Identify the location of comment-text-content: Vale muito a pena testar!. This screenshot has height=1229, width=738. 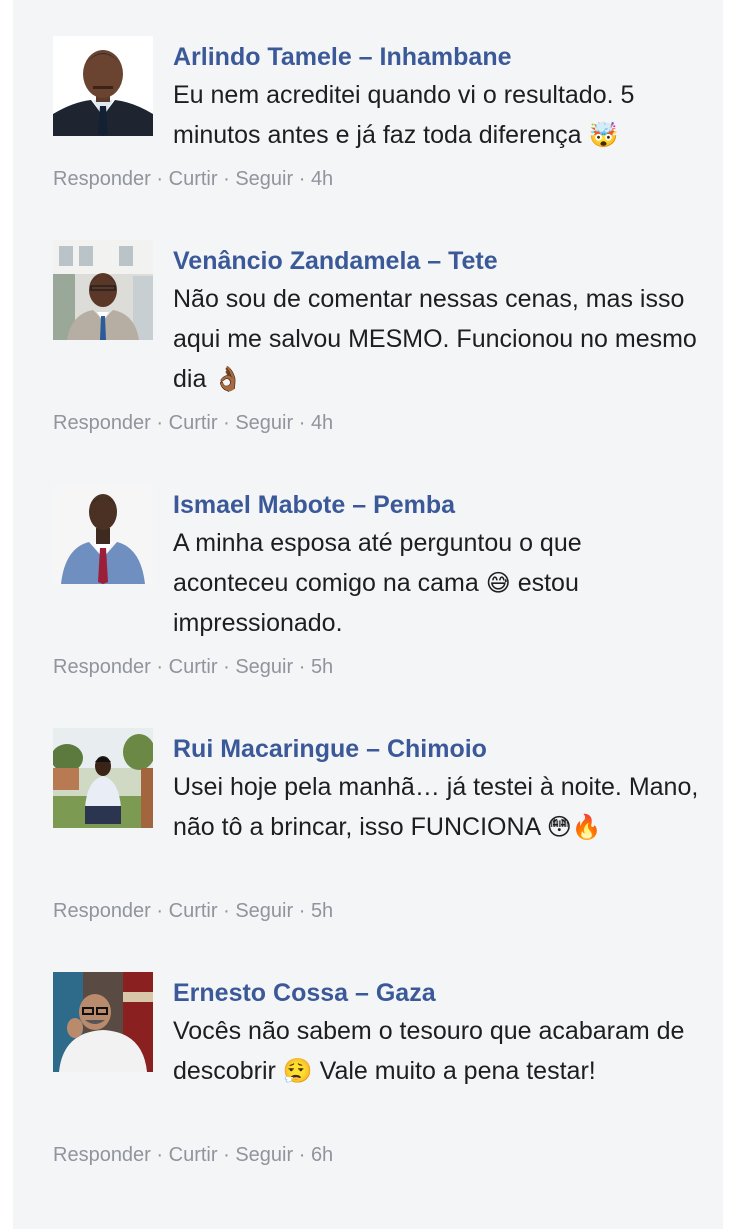
(457, 1071).